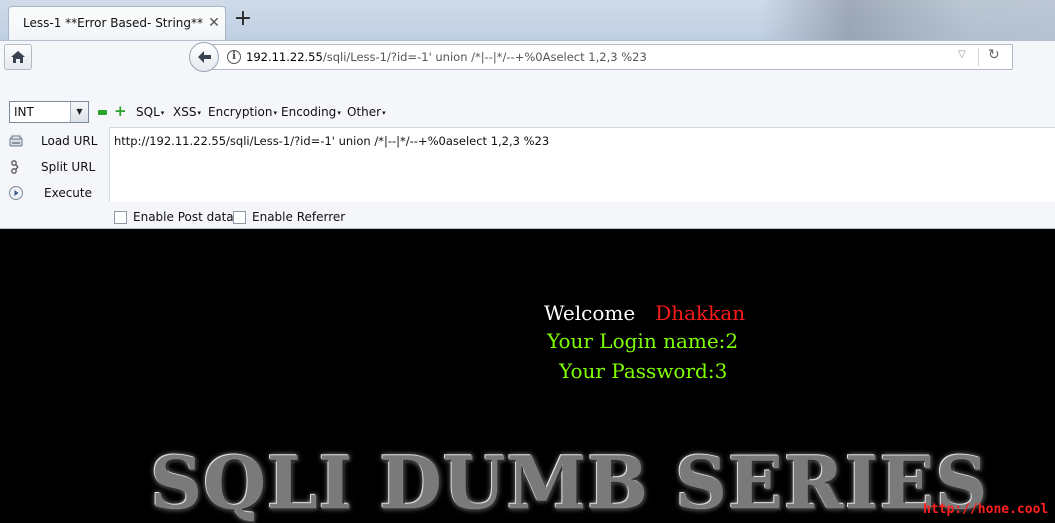 The image size is (1055, 523). I want to click on chevron-down-icon: ▼, so click(79, 112).